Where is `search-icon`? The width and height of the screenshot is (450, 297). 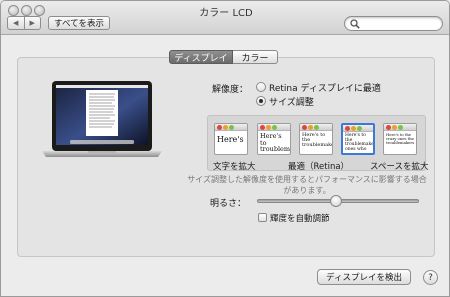
search-icon is located at coordinates (355, 24).